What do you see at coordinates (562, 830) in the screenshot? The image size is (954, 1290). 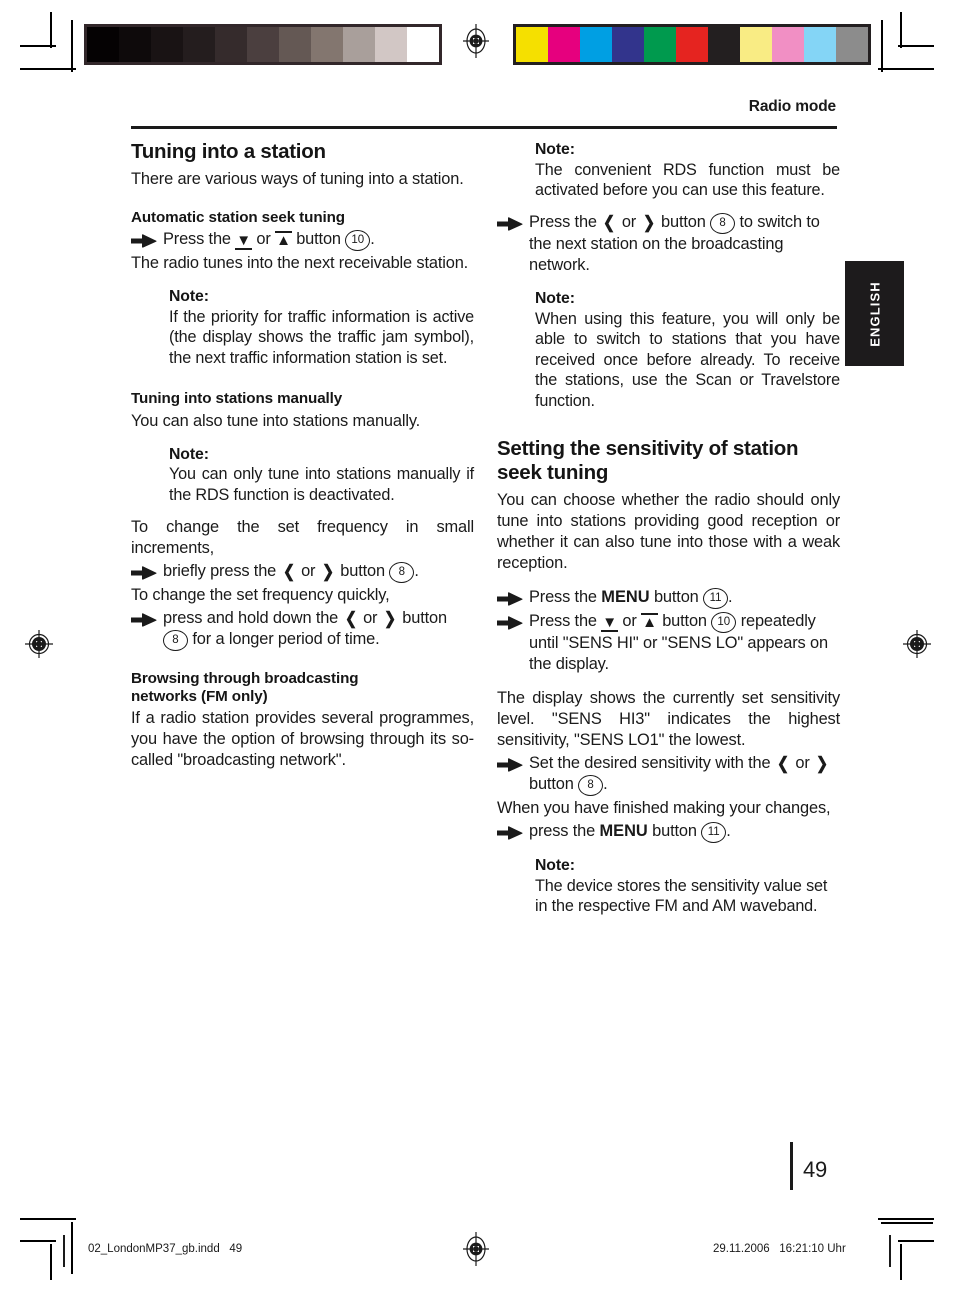 I see `step-prefix: press the` at bounding box center [562, 830].